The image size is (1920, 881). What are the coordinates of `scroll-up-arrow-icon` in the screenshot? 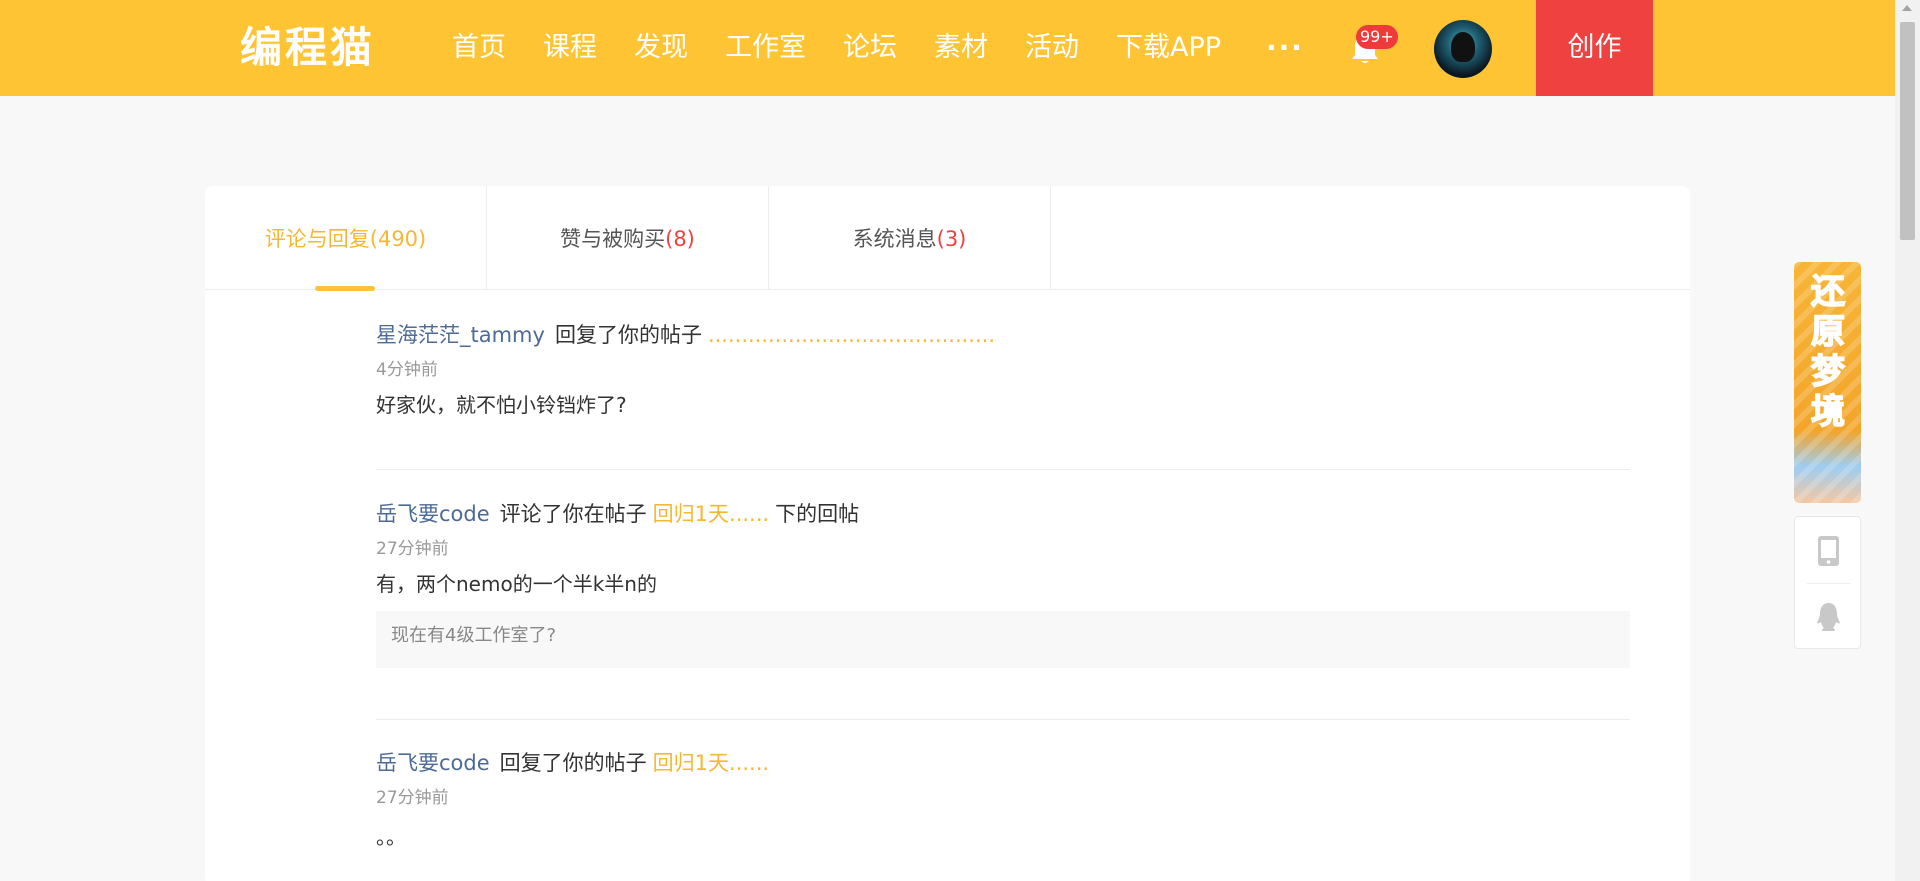 It's located at (1907, 8).